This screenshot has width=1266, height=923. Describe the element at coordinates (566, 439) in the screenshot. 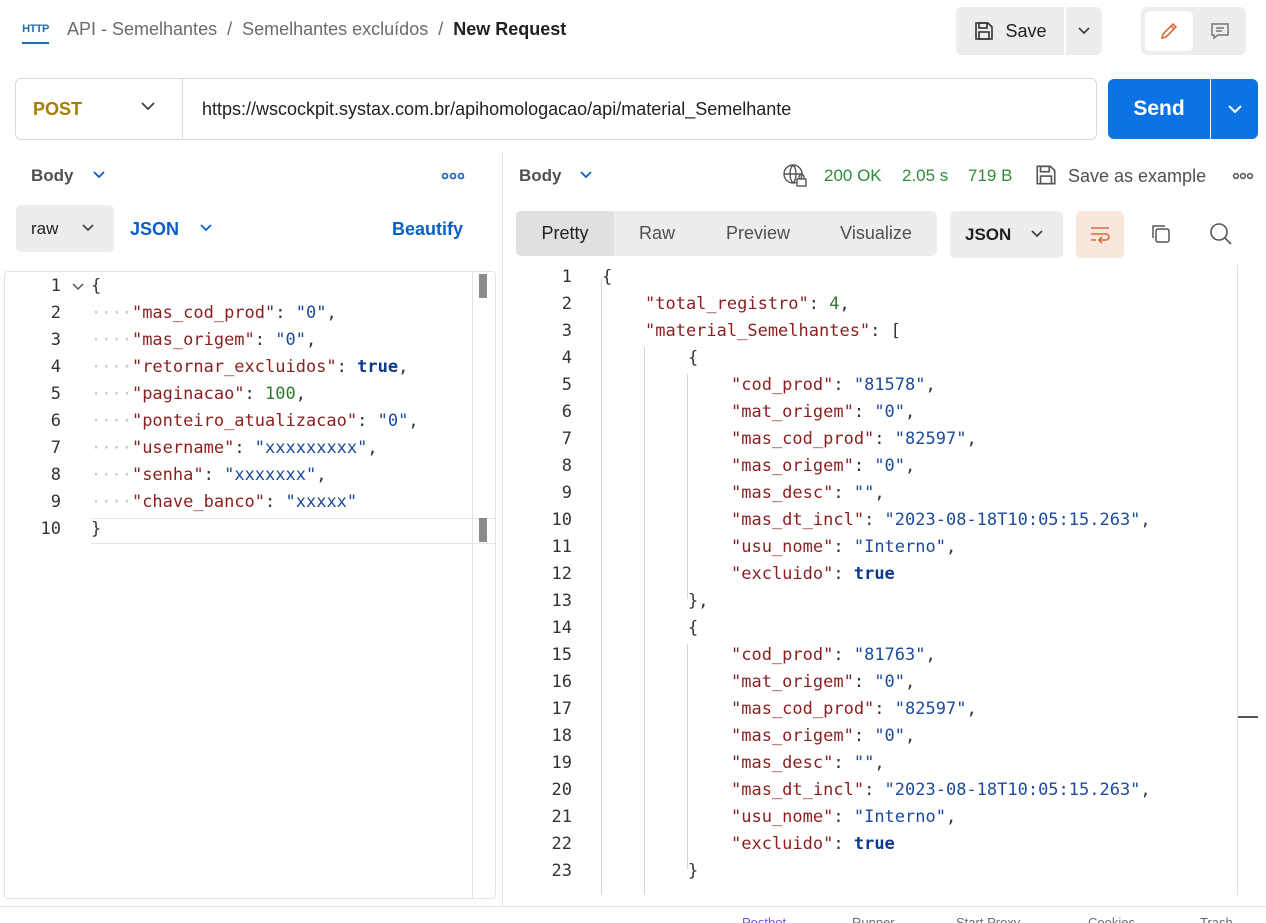

I see `line-number: 7` at that location.